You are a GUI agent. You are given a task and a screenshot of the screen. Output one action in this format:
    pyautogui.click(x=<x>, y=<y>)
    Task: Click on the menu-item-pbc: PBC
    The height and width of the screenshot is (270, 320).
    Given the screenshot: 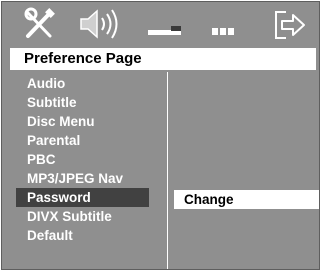 What is the action you would take?
    pyautogui.click(x=84, y=159)
    